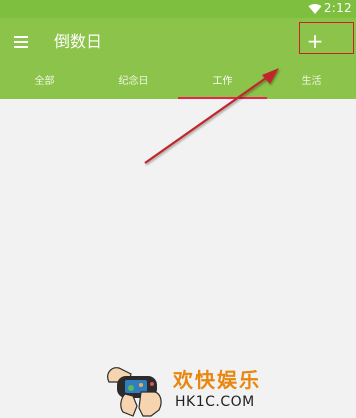 This screenshot has width=356, height=418. What do you see at coordinates (337, 8) in the screenshot?
I see `status-time: 2:12` at bounding box center [337, 8].